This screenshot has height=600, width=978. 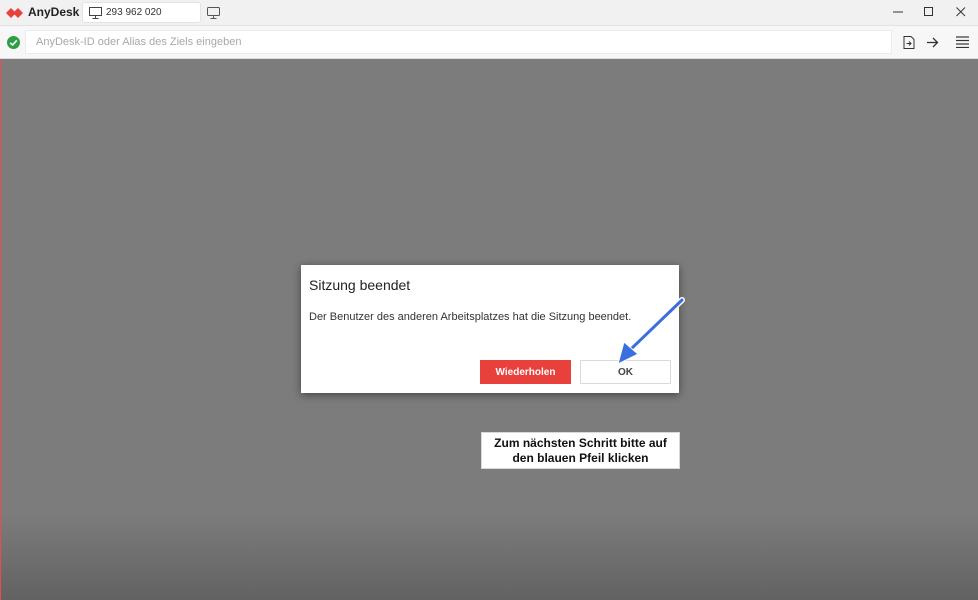 I want to click on dialog-title: Sitzung beendet, so click(x=360, y=285).